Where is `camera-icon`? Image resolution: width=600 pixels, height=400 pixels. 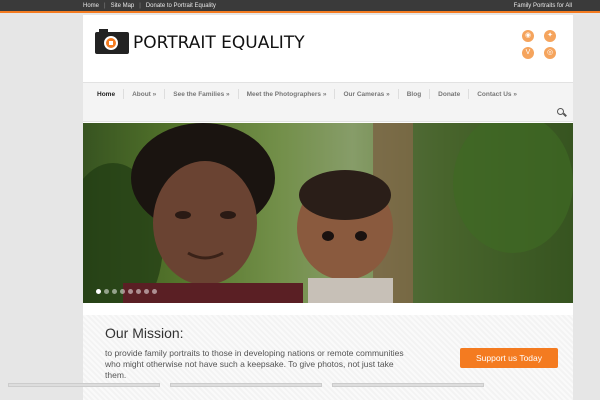
camera-icon is located at coordinates (112, 41).